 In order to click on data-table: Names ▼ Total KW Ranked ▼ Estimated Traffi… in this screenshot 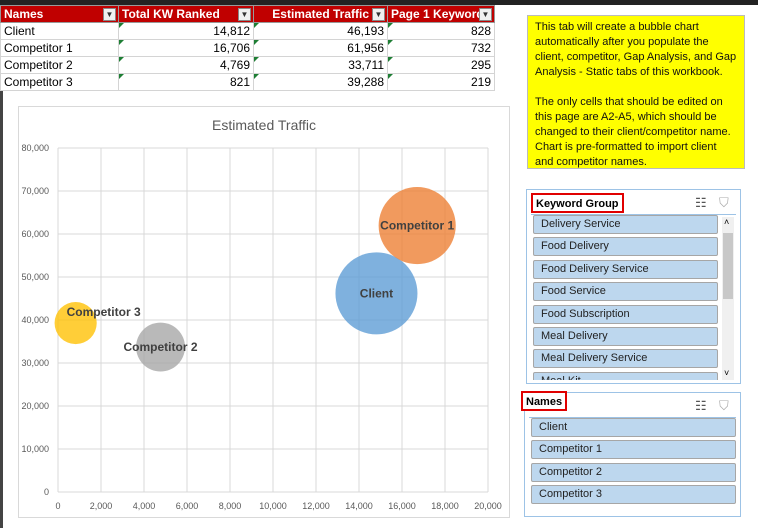, I will do `click(247, 48)`.